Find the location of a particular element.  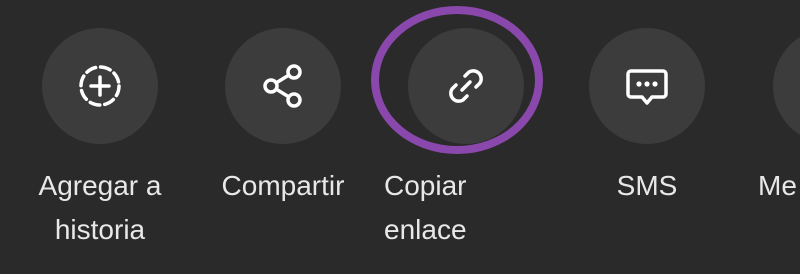

share-icon is located at coordinates (282, 86).